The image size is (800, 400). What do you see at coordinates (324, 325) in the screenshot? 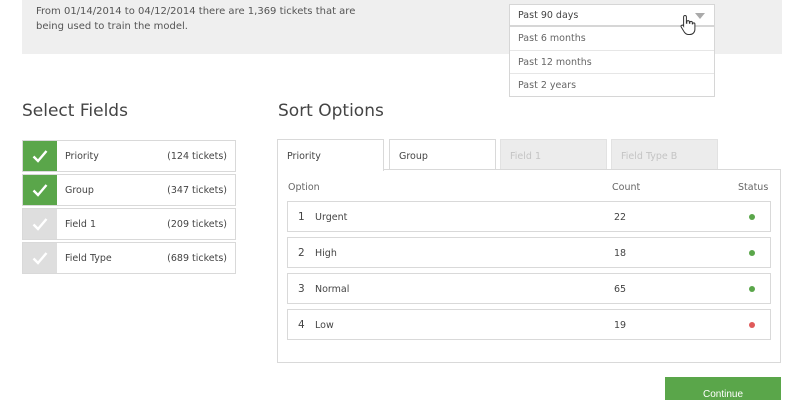
I see `option-label: Low` at bounding box center [324, 325].